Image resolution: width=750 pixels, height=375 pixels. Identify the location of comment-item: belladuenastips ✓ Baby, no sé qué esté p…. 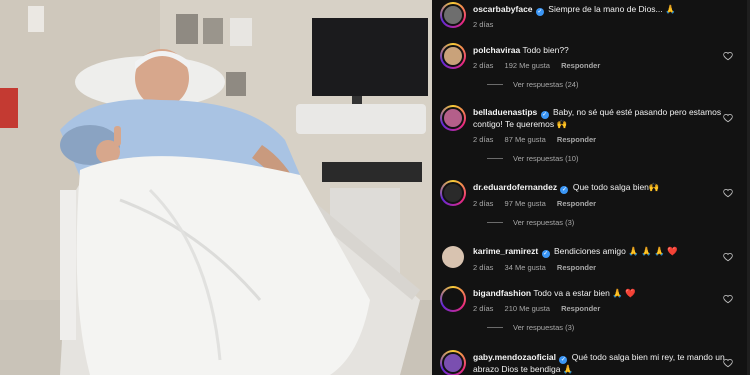
(591, 134).